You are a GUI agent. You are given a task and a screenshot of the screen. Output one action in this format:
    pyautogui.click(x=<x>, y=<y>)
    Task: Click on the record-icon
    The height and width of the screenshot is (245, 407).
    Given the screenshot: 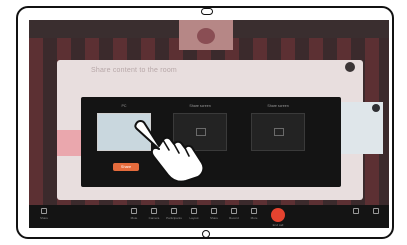 What is the action you would take?
    pyautogui.click(x=234, y=211)
    